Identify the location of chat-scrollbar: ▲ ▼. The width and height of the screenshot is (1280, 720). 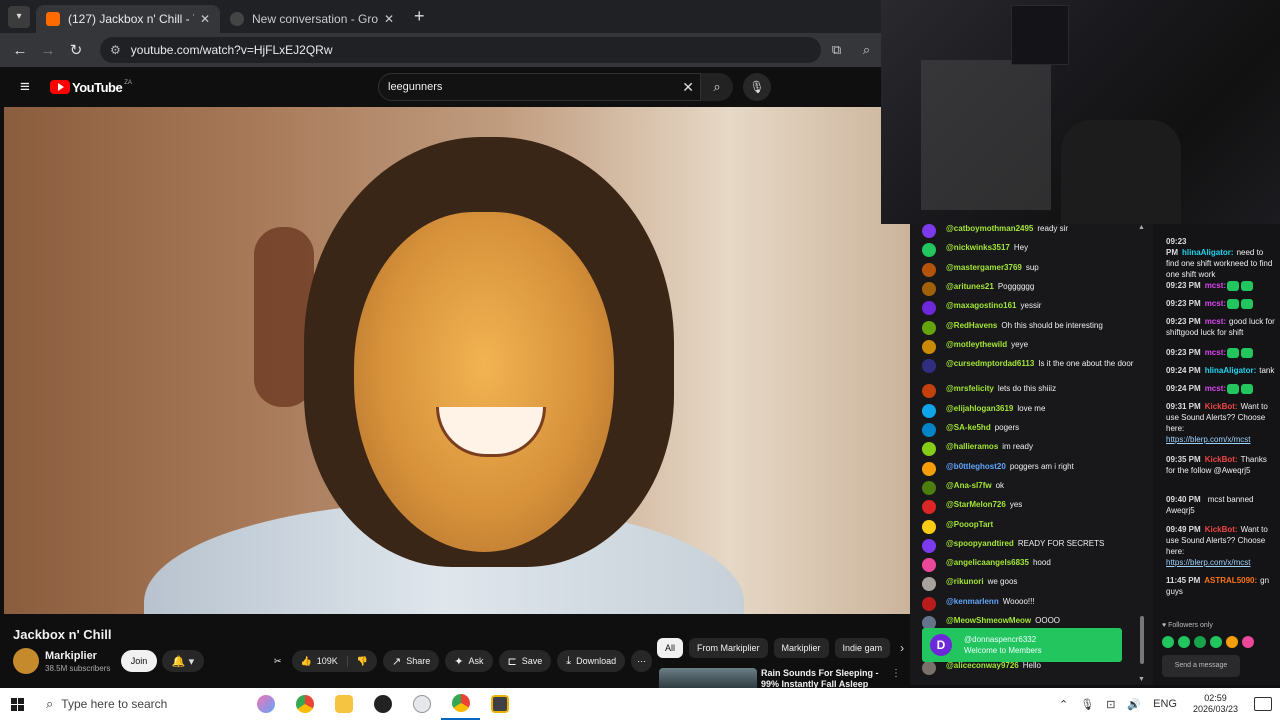
(1142, 454).